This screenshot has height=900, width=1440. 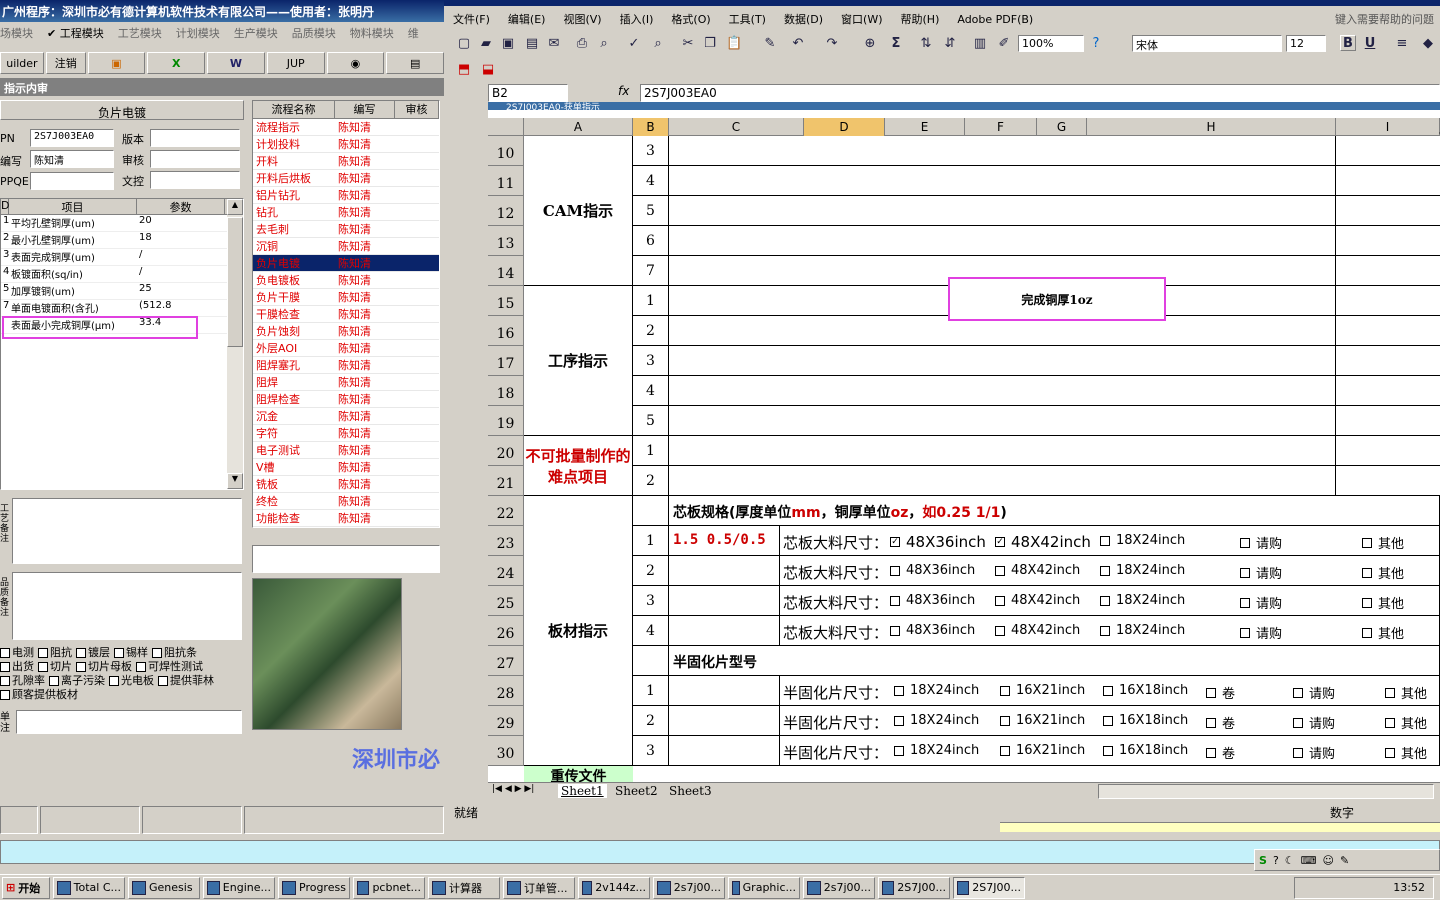 I want to click on flow-row: 外层AOI 陈知清, so click(x=346, y=348).